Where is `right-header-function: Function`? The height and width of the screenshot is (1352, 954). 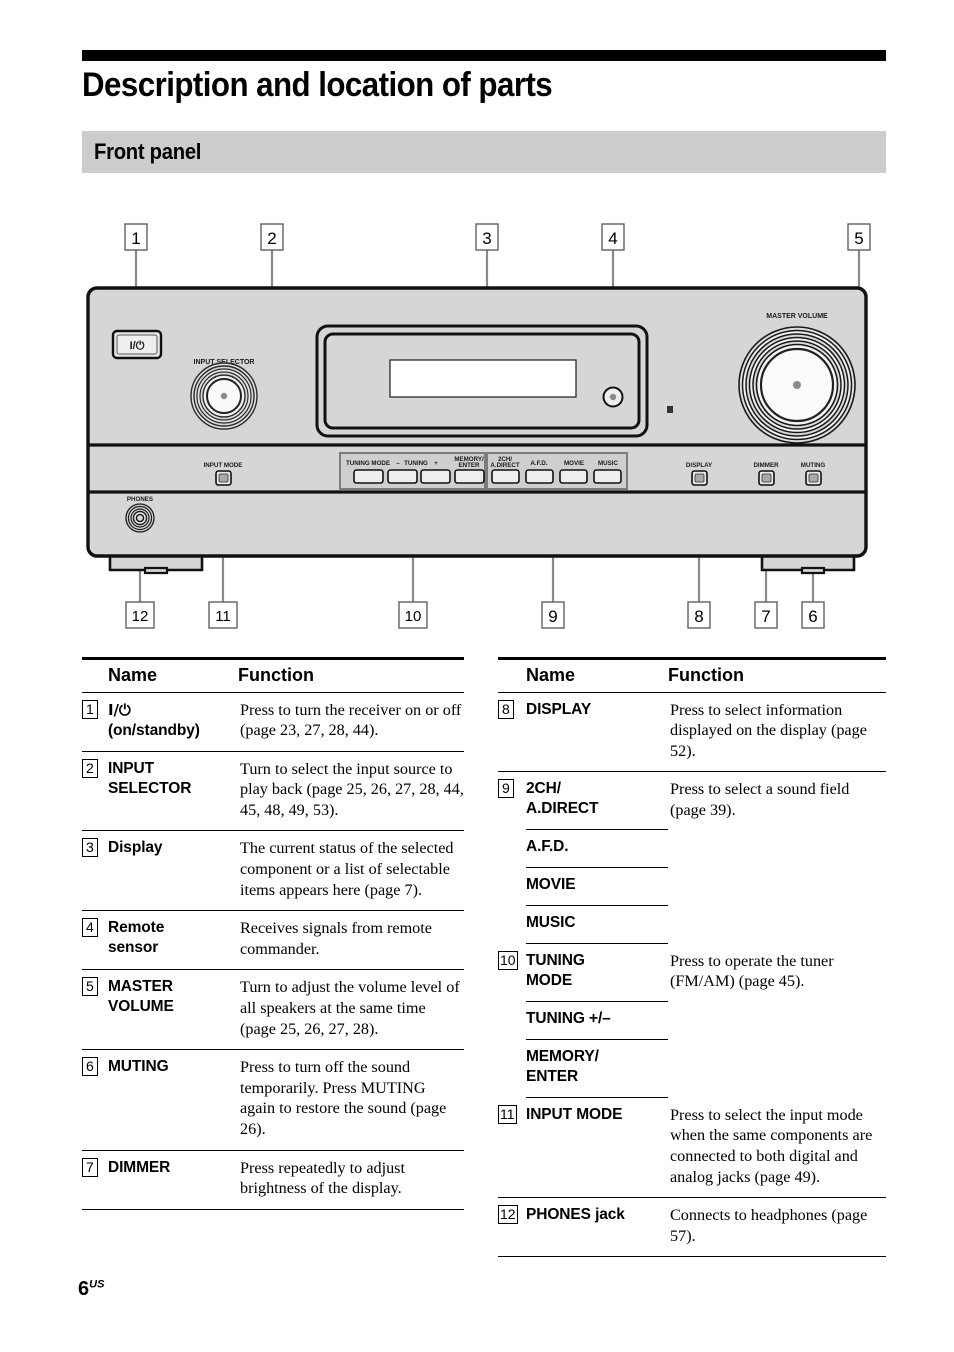 right-header-function: Function is located at coordinates (777, 675).